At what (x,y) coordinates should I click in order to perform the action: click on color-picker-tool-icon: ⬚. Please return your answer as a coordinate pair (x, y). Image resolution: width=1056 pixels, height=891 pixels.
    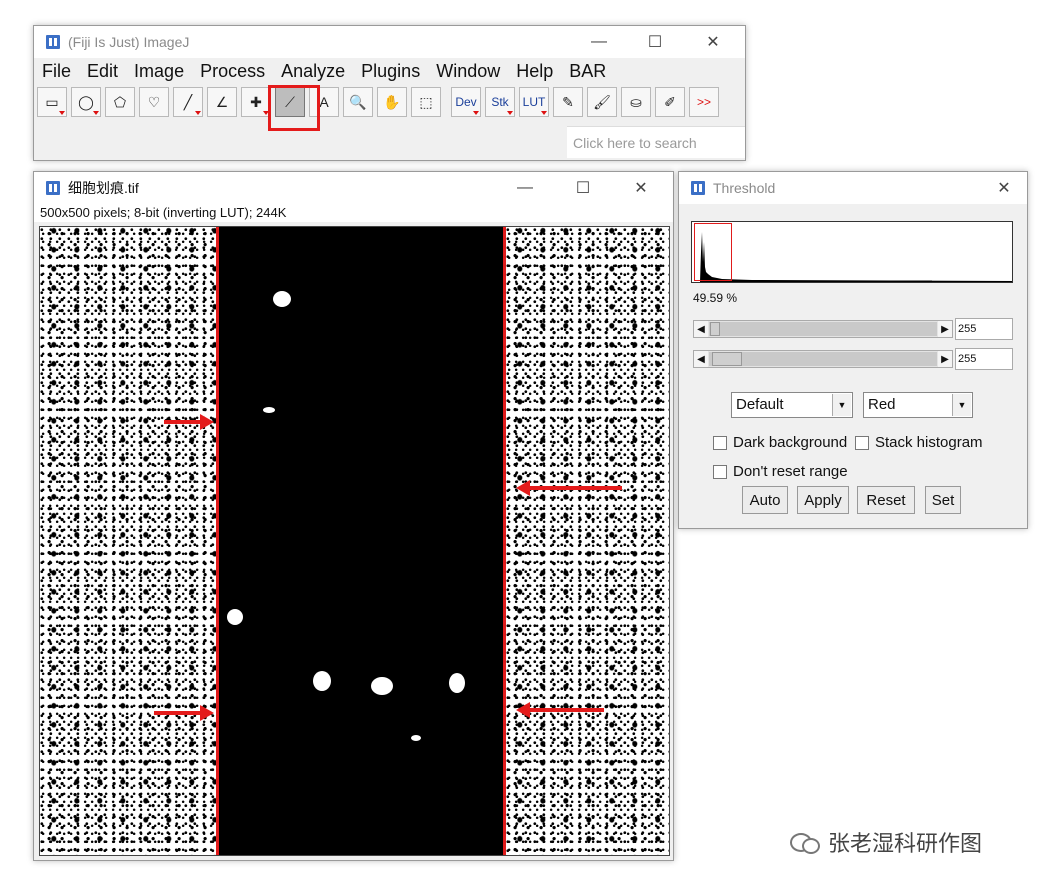
    Looking at the image, I should click on (426, 101).